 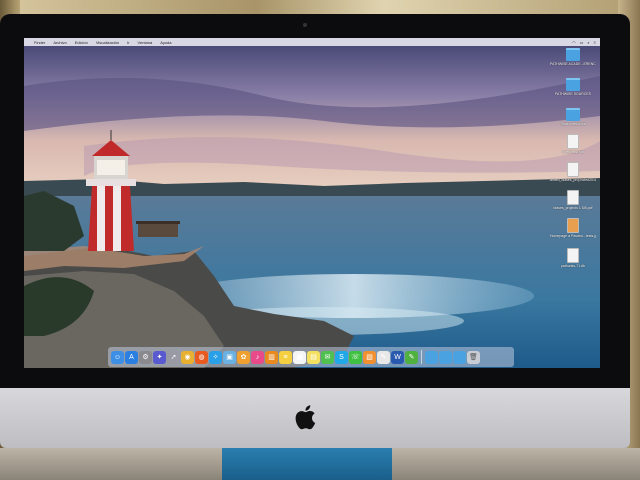 I want to click on menu-ventana: Ventana, so click(x=145, y=42).